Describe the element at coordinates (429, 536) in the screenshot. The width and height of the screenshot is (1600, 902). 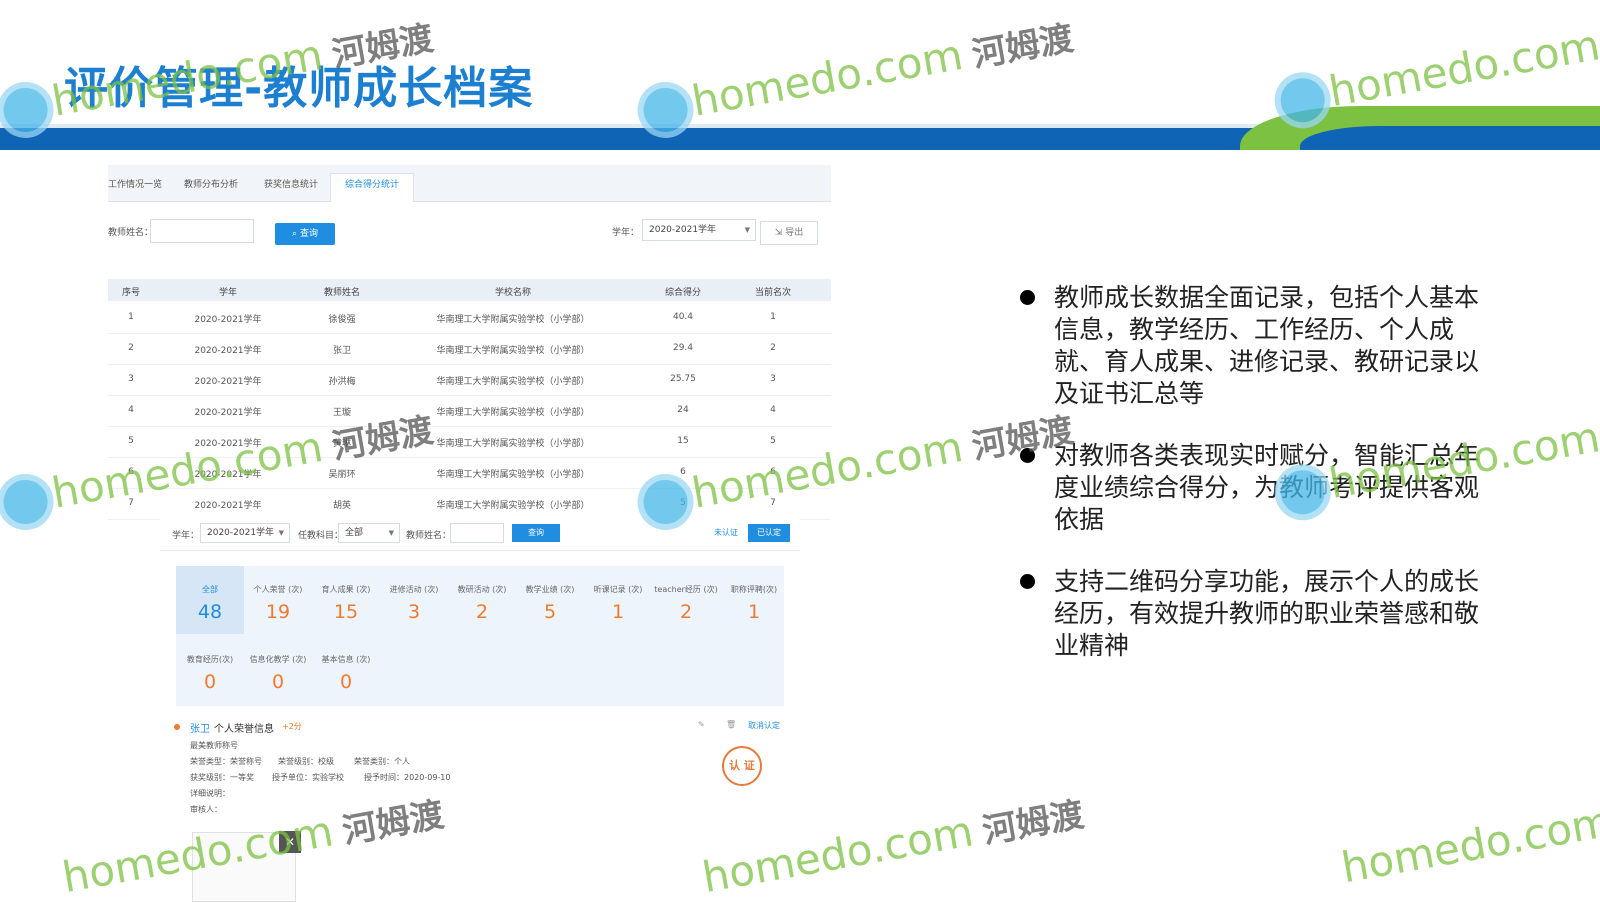
I see `panel-name-label: 教师姓名：` at that location.